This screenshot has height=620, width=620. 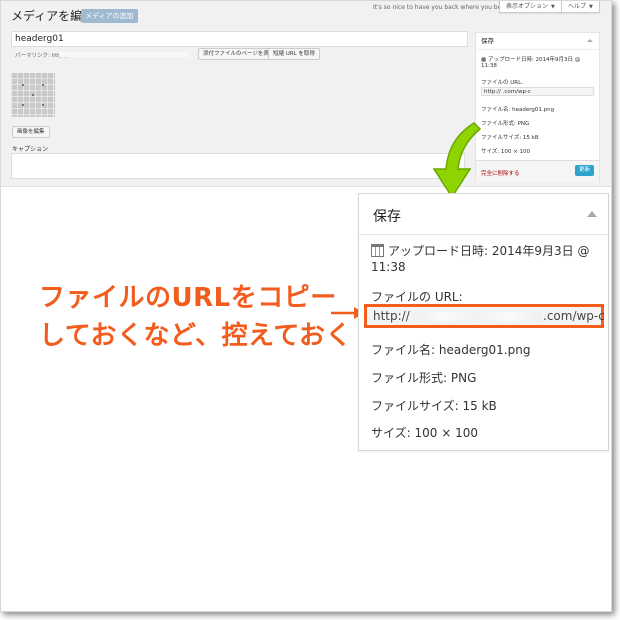 I want to click on dimensions: サイズ: 100 × 100, so click(x=424, y=433).